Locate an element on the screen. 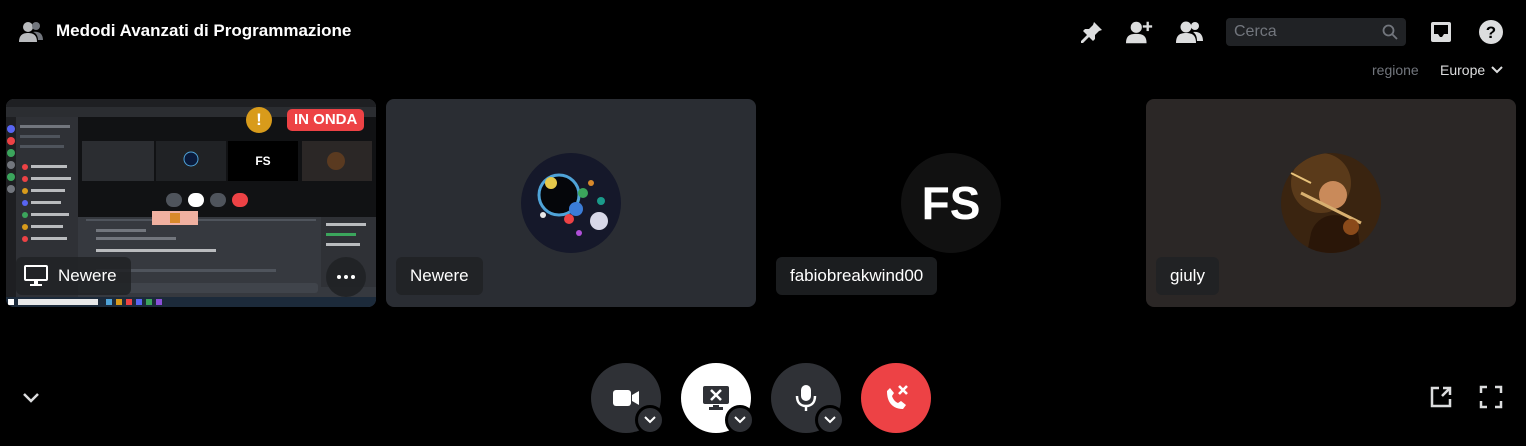 Image resolution: width=1526 pixels, height=446 pixels. stream-tile: FS ! IN ONDA Newere is located at coordinates (191, 203).